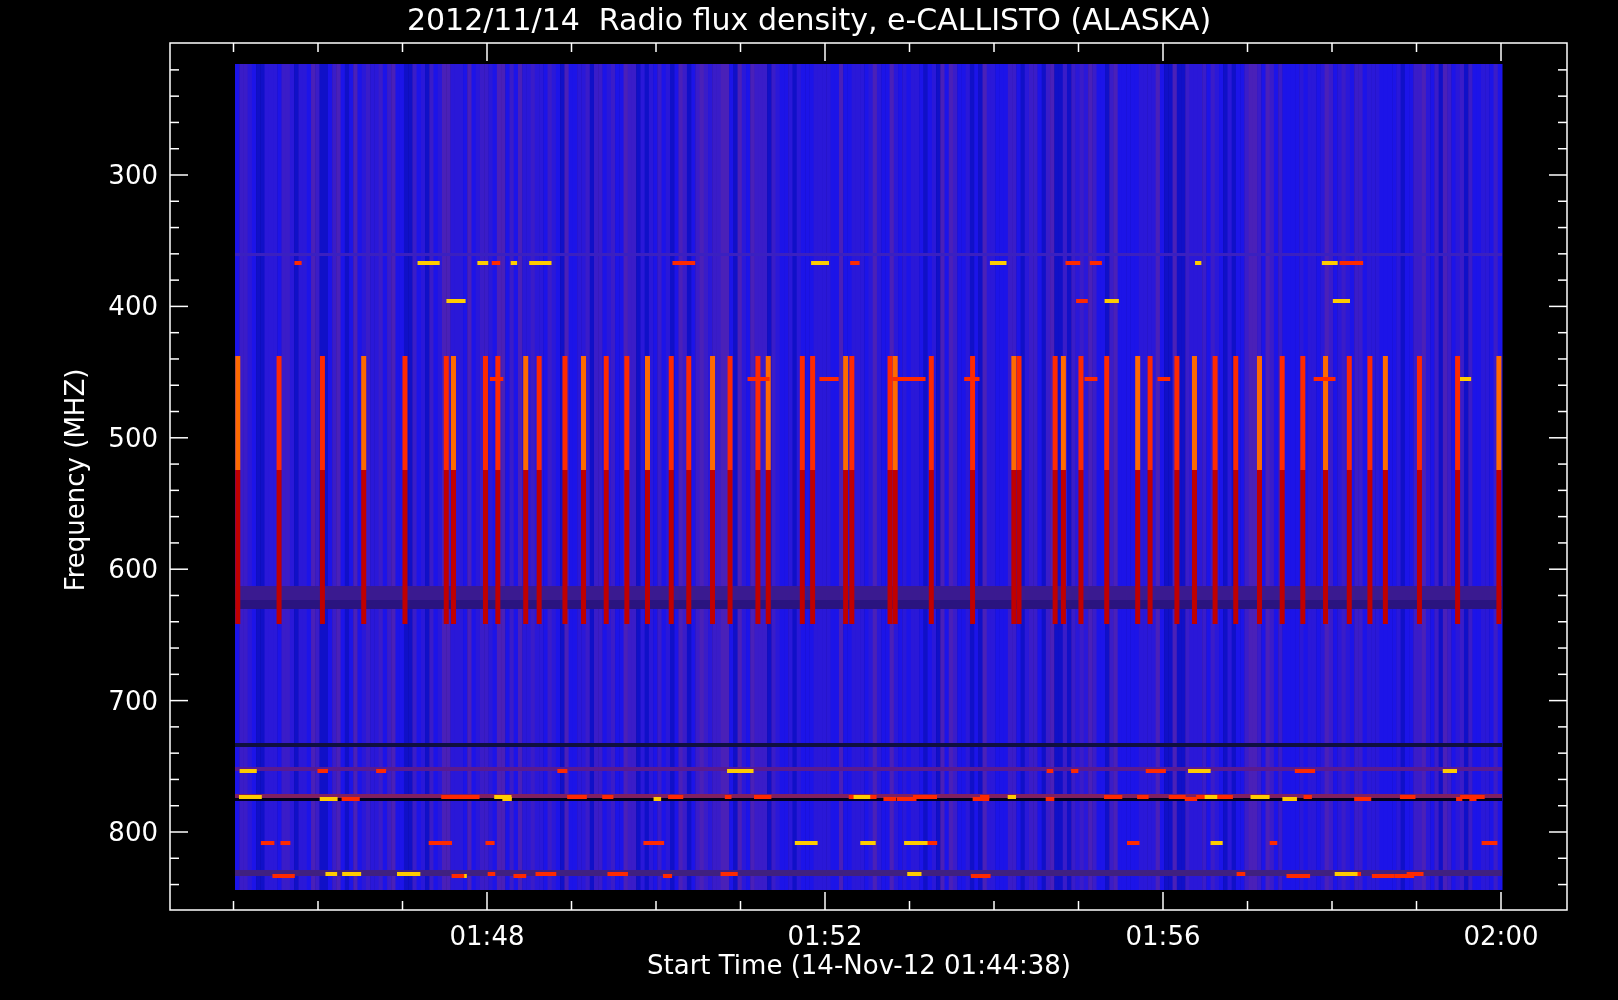 This screenshot has height=1000, width=1618. What do you see at coordinates (133, 306) in the screenshot?
I see `y-tick-label: 400` at bounding box center [133, 306].